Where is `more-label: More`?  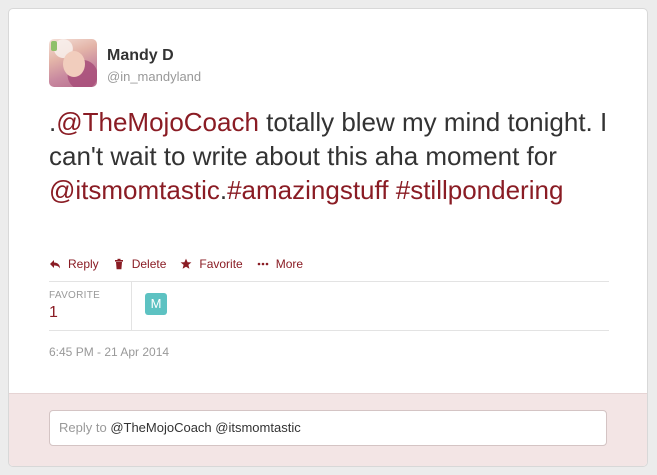
more-label: More is located at coordinates (289, 264).